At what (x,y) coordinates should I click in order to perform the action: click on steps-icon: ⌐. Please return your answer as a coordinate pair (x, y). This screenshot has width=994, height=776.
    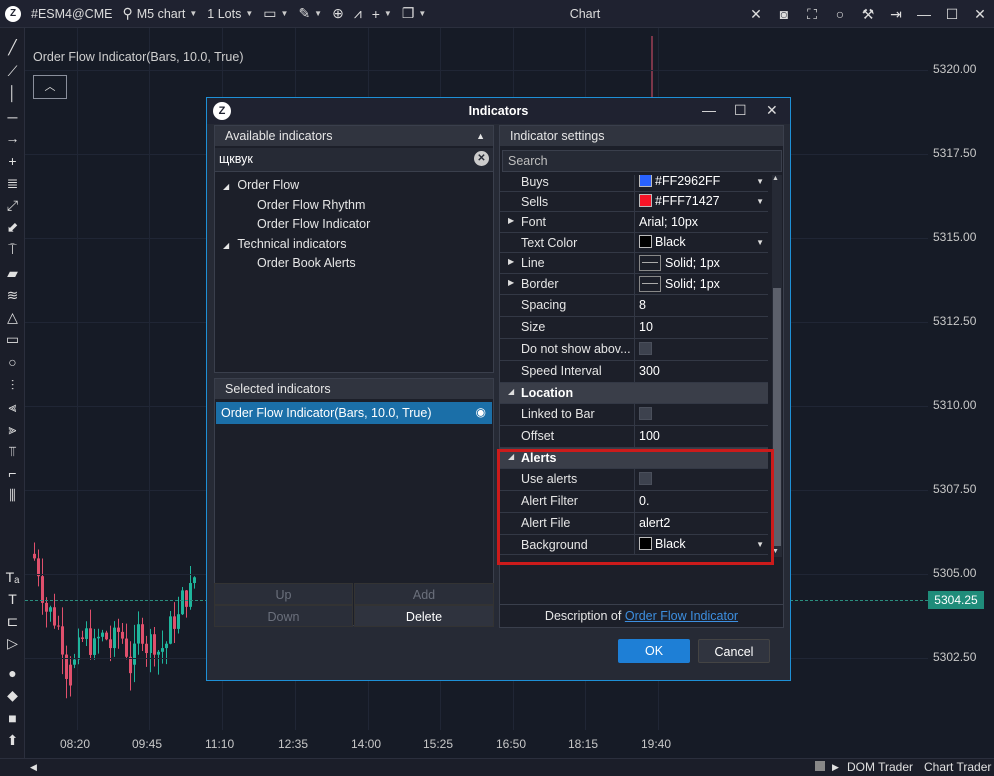
    Looking at the image, I should click on (12, 473).